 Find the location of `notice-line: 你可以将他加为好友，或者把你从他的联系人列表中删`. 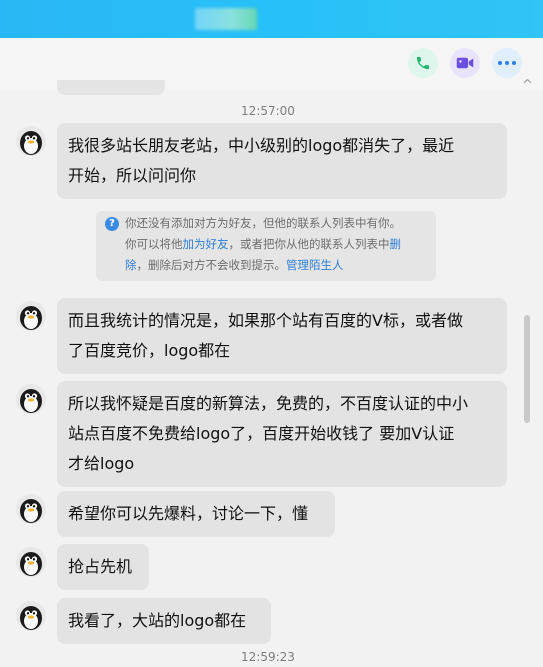

notice-line: 你可以将他加为好友，或者把你从他的联系人列表中删 is located at coordinates (276, 244).